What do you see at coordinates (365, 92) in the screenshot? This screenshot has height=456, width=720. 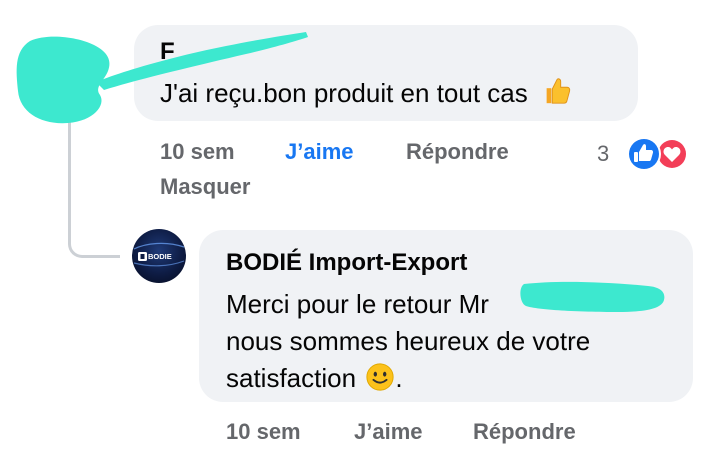 I see `comment-text: J'ai reçu.bon produit en tout cas` at bounding box center [365, 92].